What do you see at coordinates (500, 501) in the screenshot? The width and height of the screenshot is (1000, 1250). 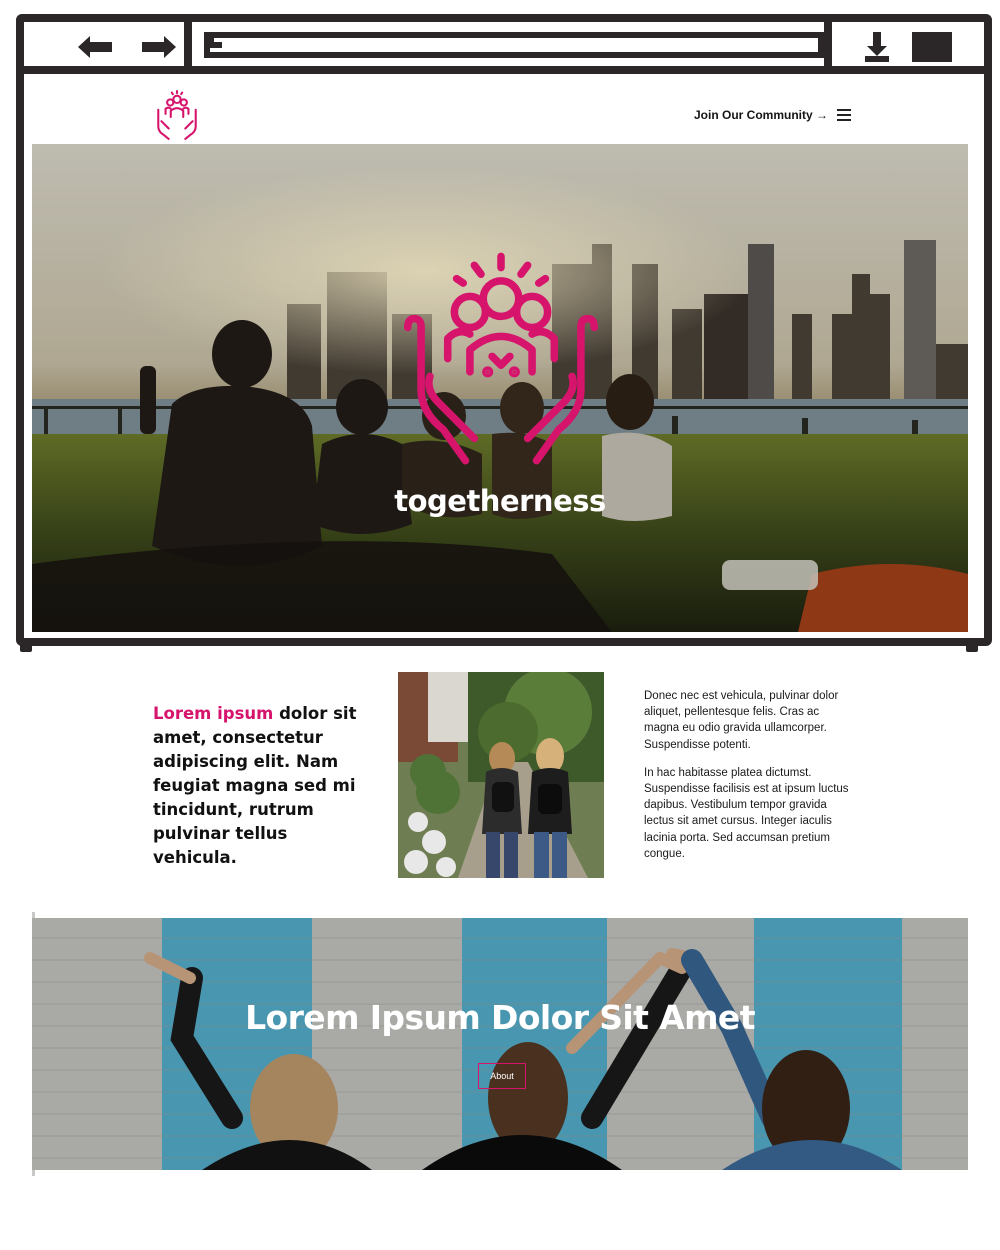 I see `hero-title: togetherness` at bounding box center [500, 501].